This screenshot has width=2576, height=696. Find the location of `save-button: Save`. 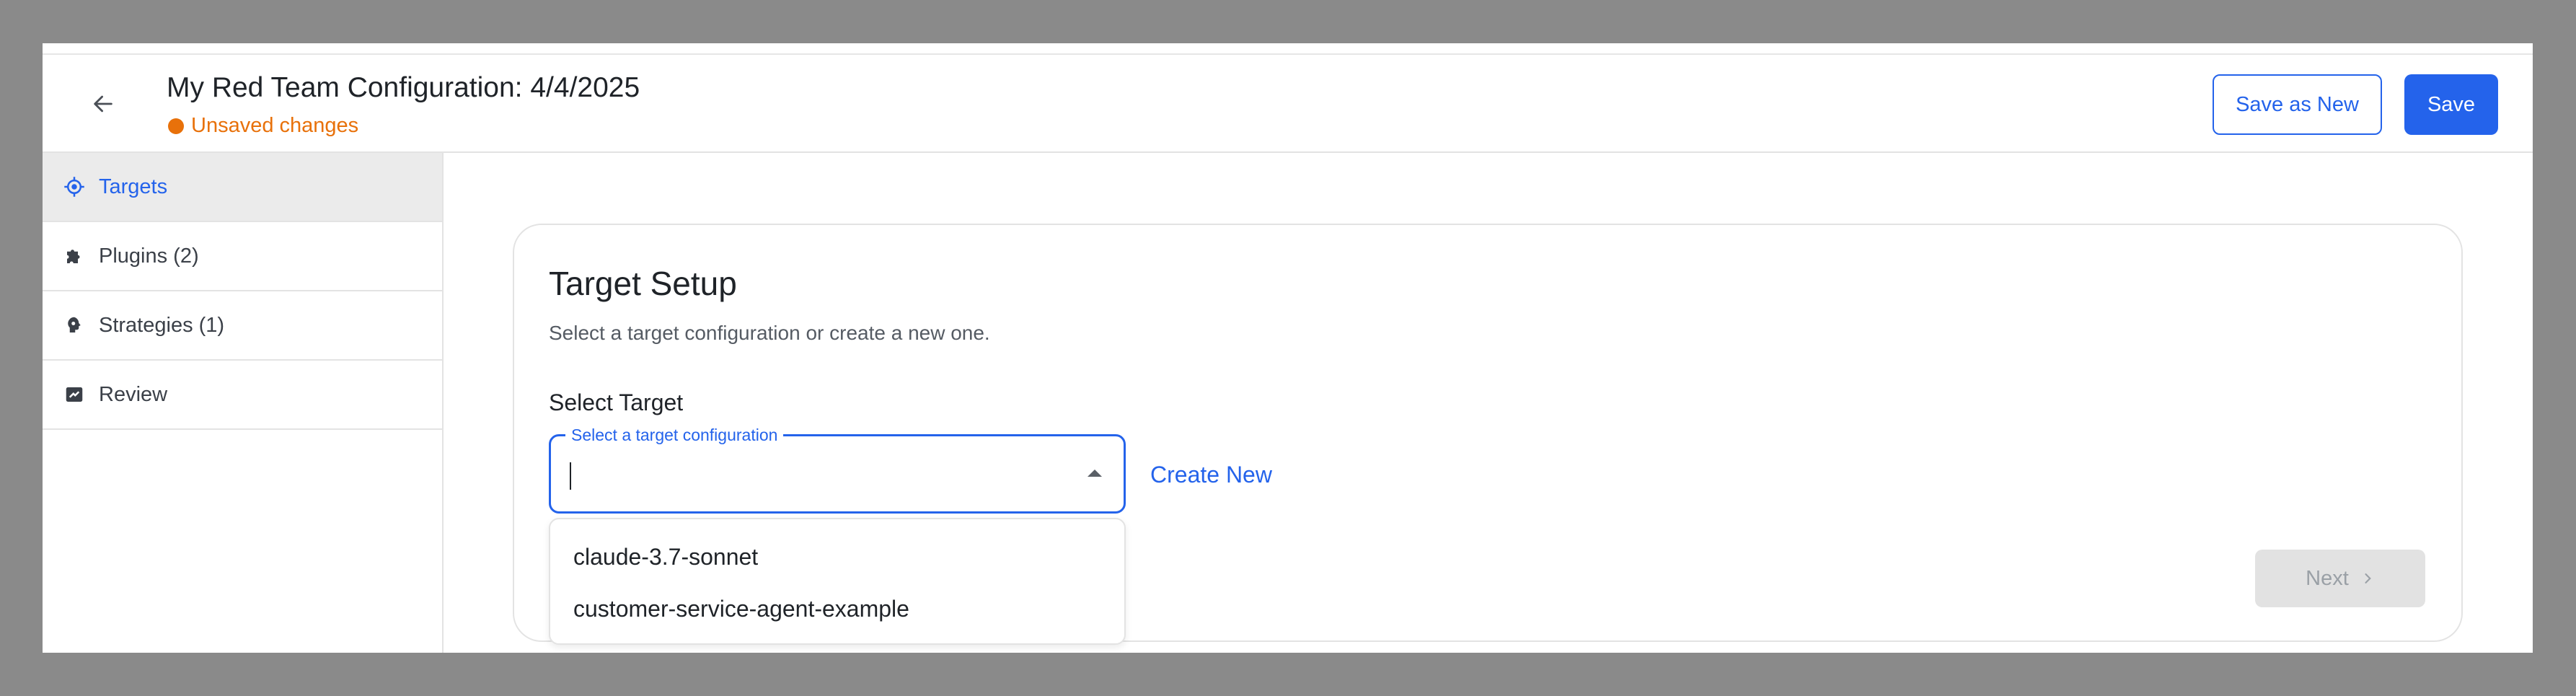

save-button: Save is located at coordinates (2451, 104).